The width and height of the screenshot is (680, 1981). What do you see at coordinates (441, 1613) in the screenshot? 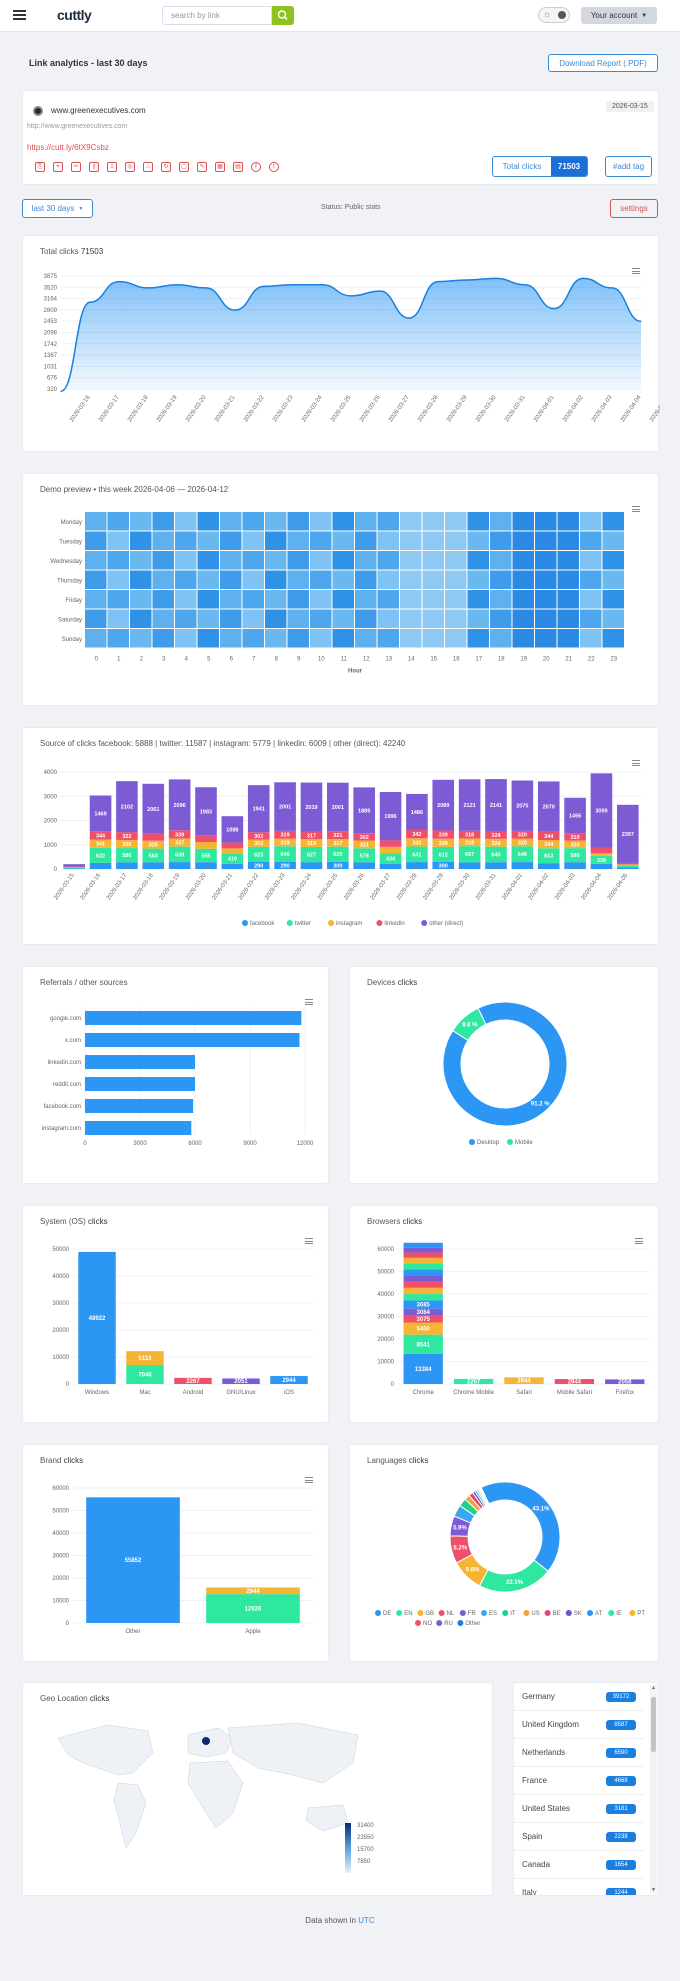
I see `legend-marker` at bounding box center [441, 1613].